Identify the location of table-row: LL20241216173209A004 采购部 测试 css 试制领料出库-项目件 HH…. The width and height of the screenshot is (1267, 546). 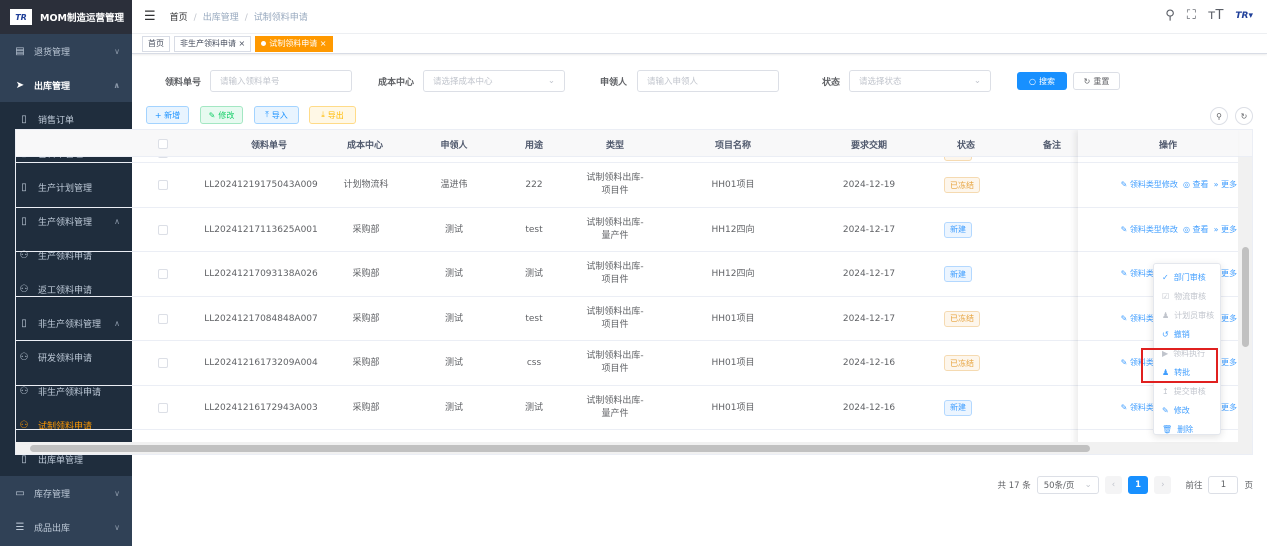
(634, 363).